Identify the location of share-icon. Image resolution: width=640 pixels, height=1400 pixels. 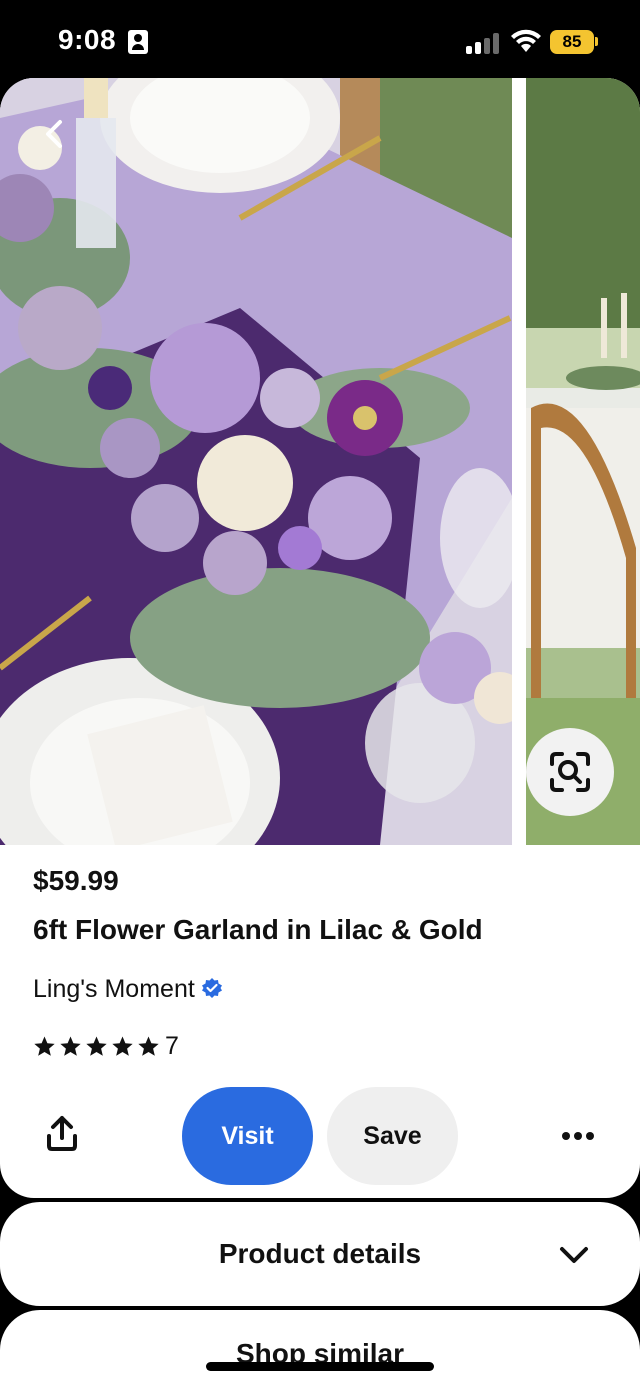
(62, 1134).